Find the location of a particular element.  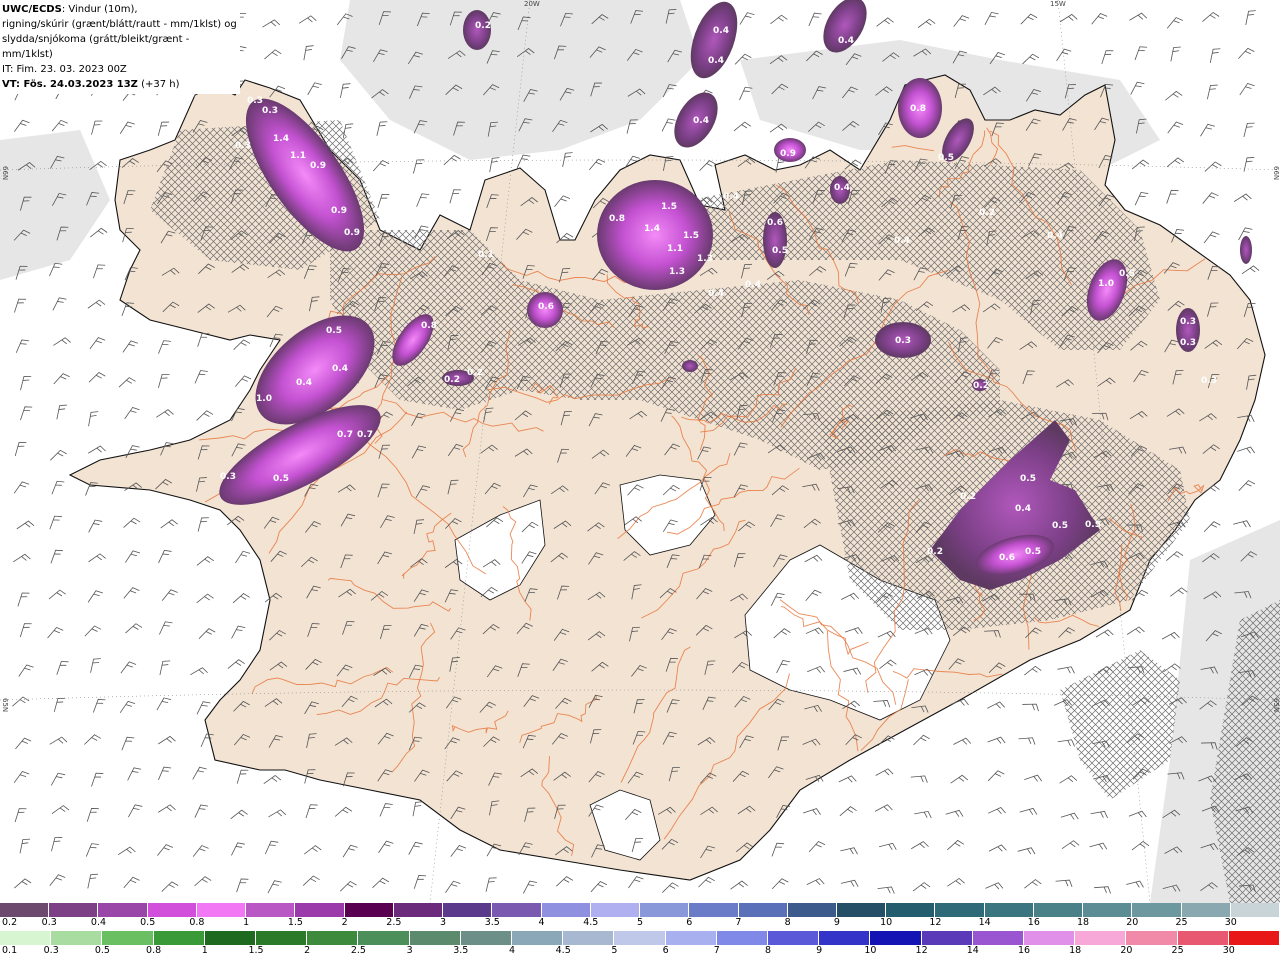

legend-label: 10 is located at coordinates (886, 922).